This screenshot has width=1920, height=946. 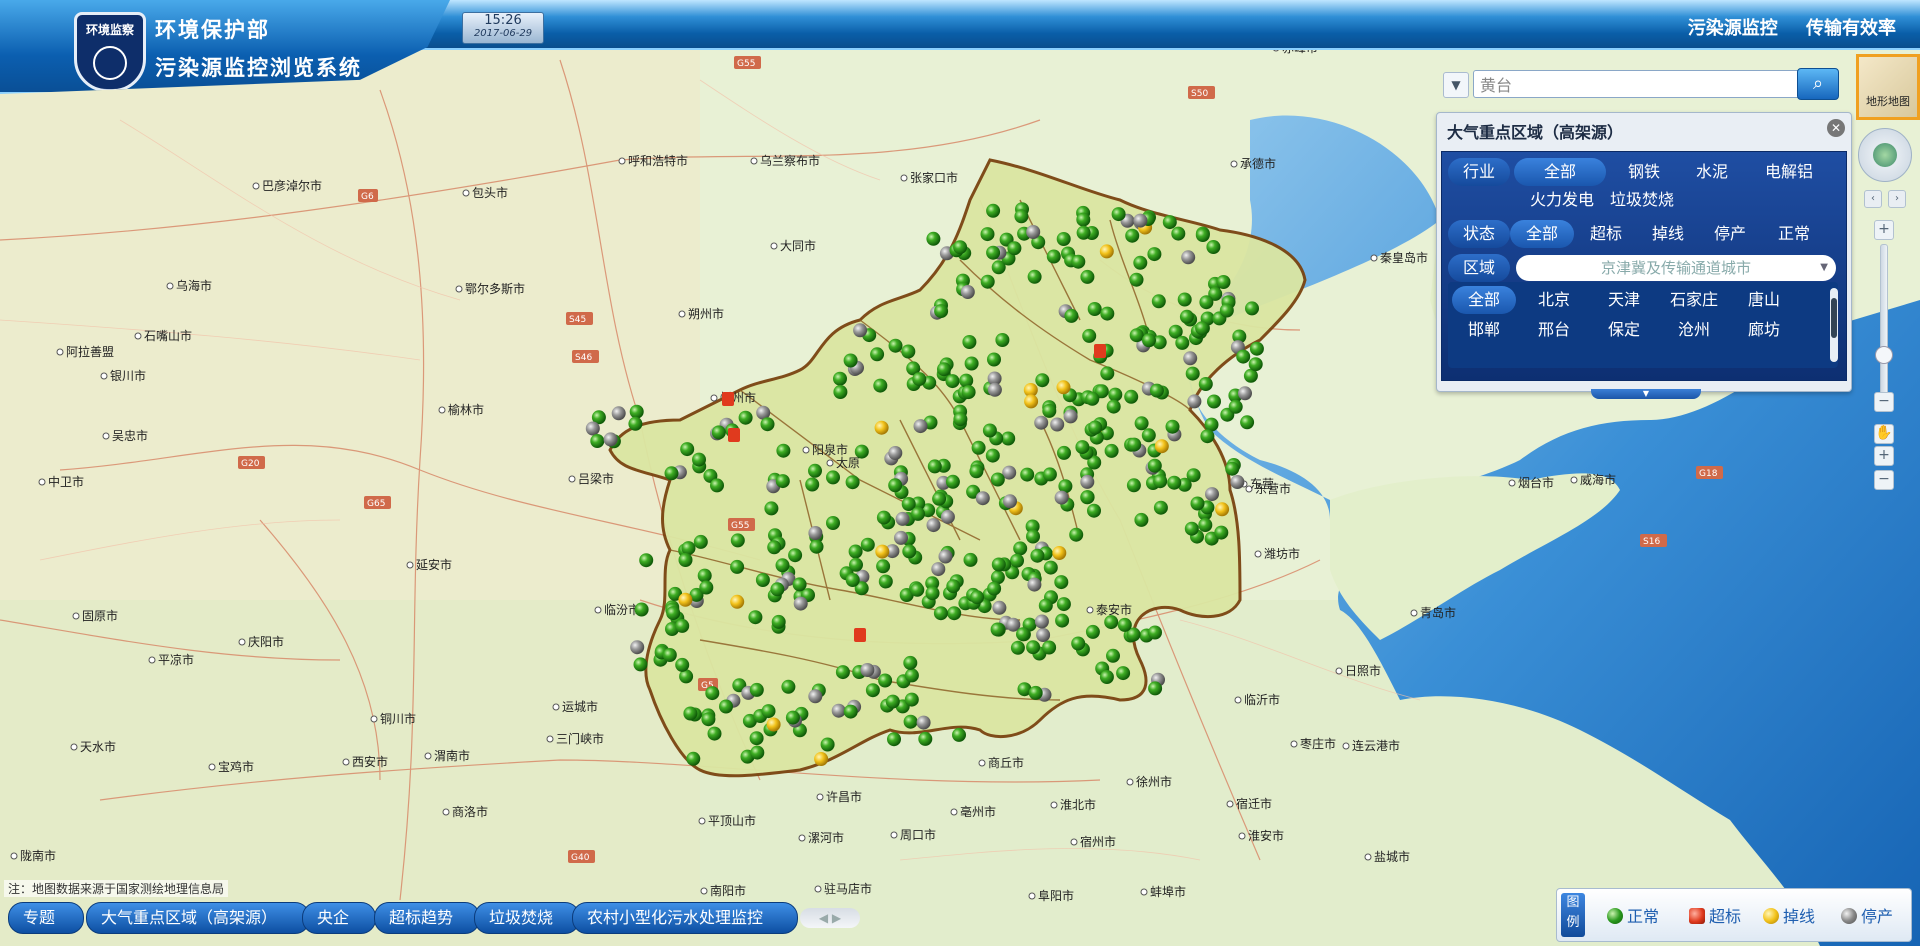 What do you see at coordinates (1884, 434) in the screenshot?
I see `hand-tool-icon: ✋` at bounding box center [1884, 434].